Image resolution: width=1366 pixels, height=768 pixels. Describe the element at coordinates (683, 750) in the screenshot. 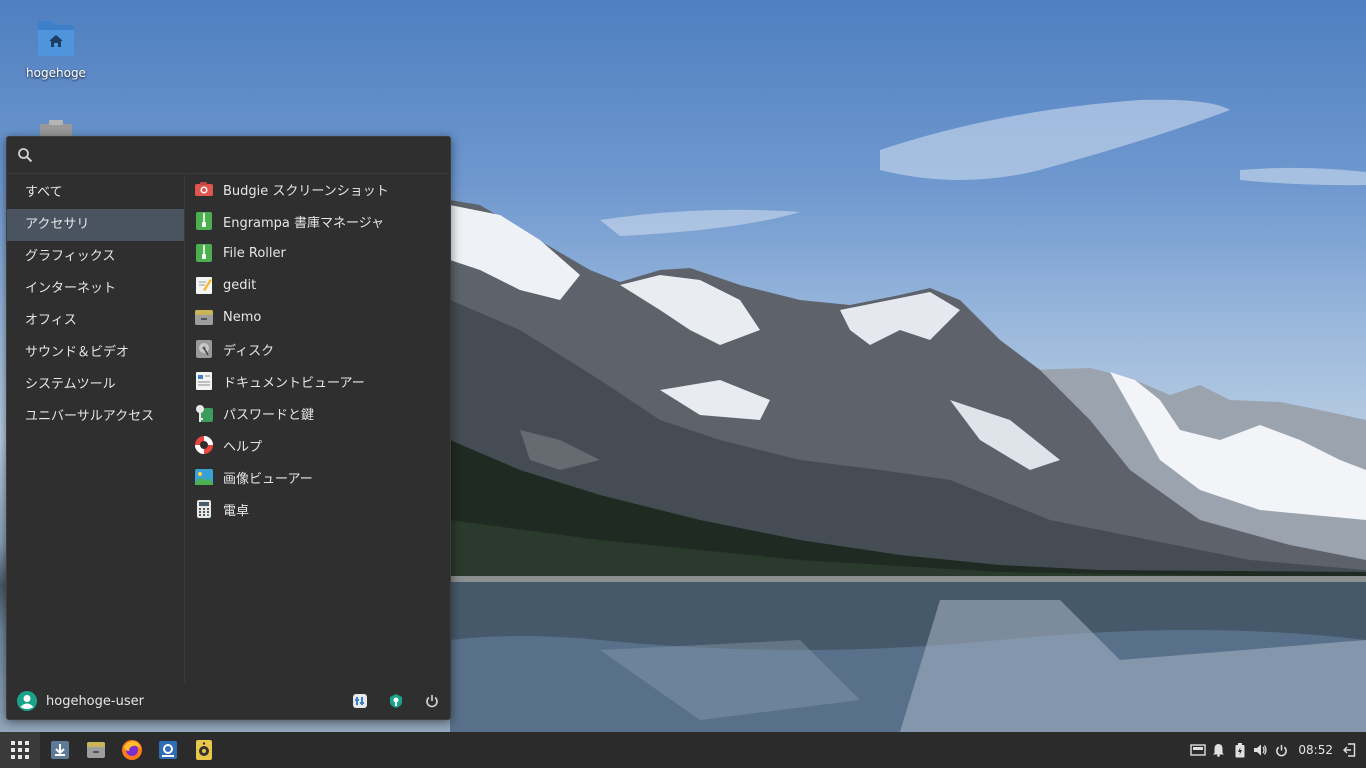

I see `taskbar: 08:52` at that location.